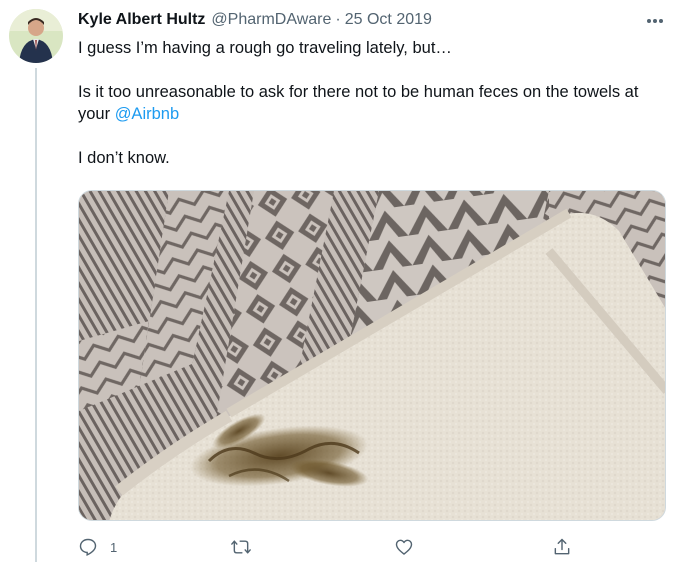 This screenshot has height=562, width=680. I want to click on retweet-button, so click(247, 547).